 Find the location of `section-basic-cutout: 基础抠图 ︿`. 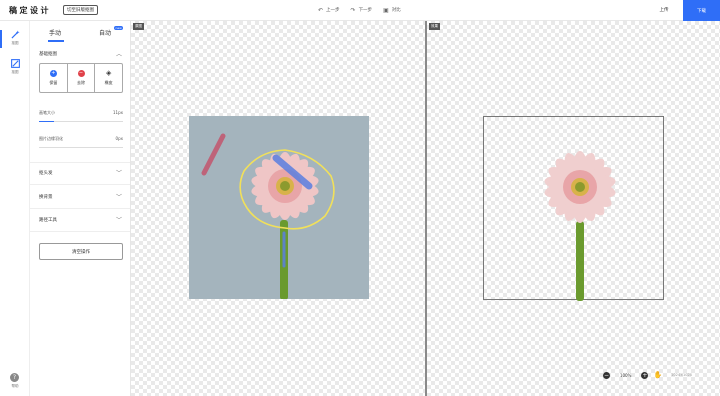

section-basic-cutout: 基础抠图 ︿ is located at coordinates (80, 53).